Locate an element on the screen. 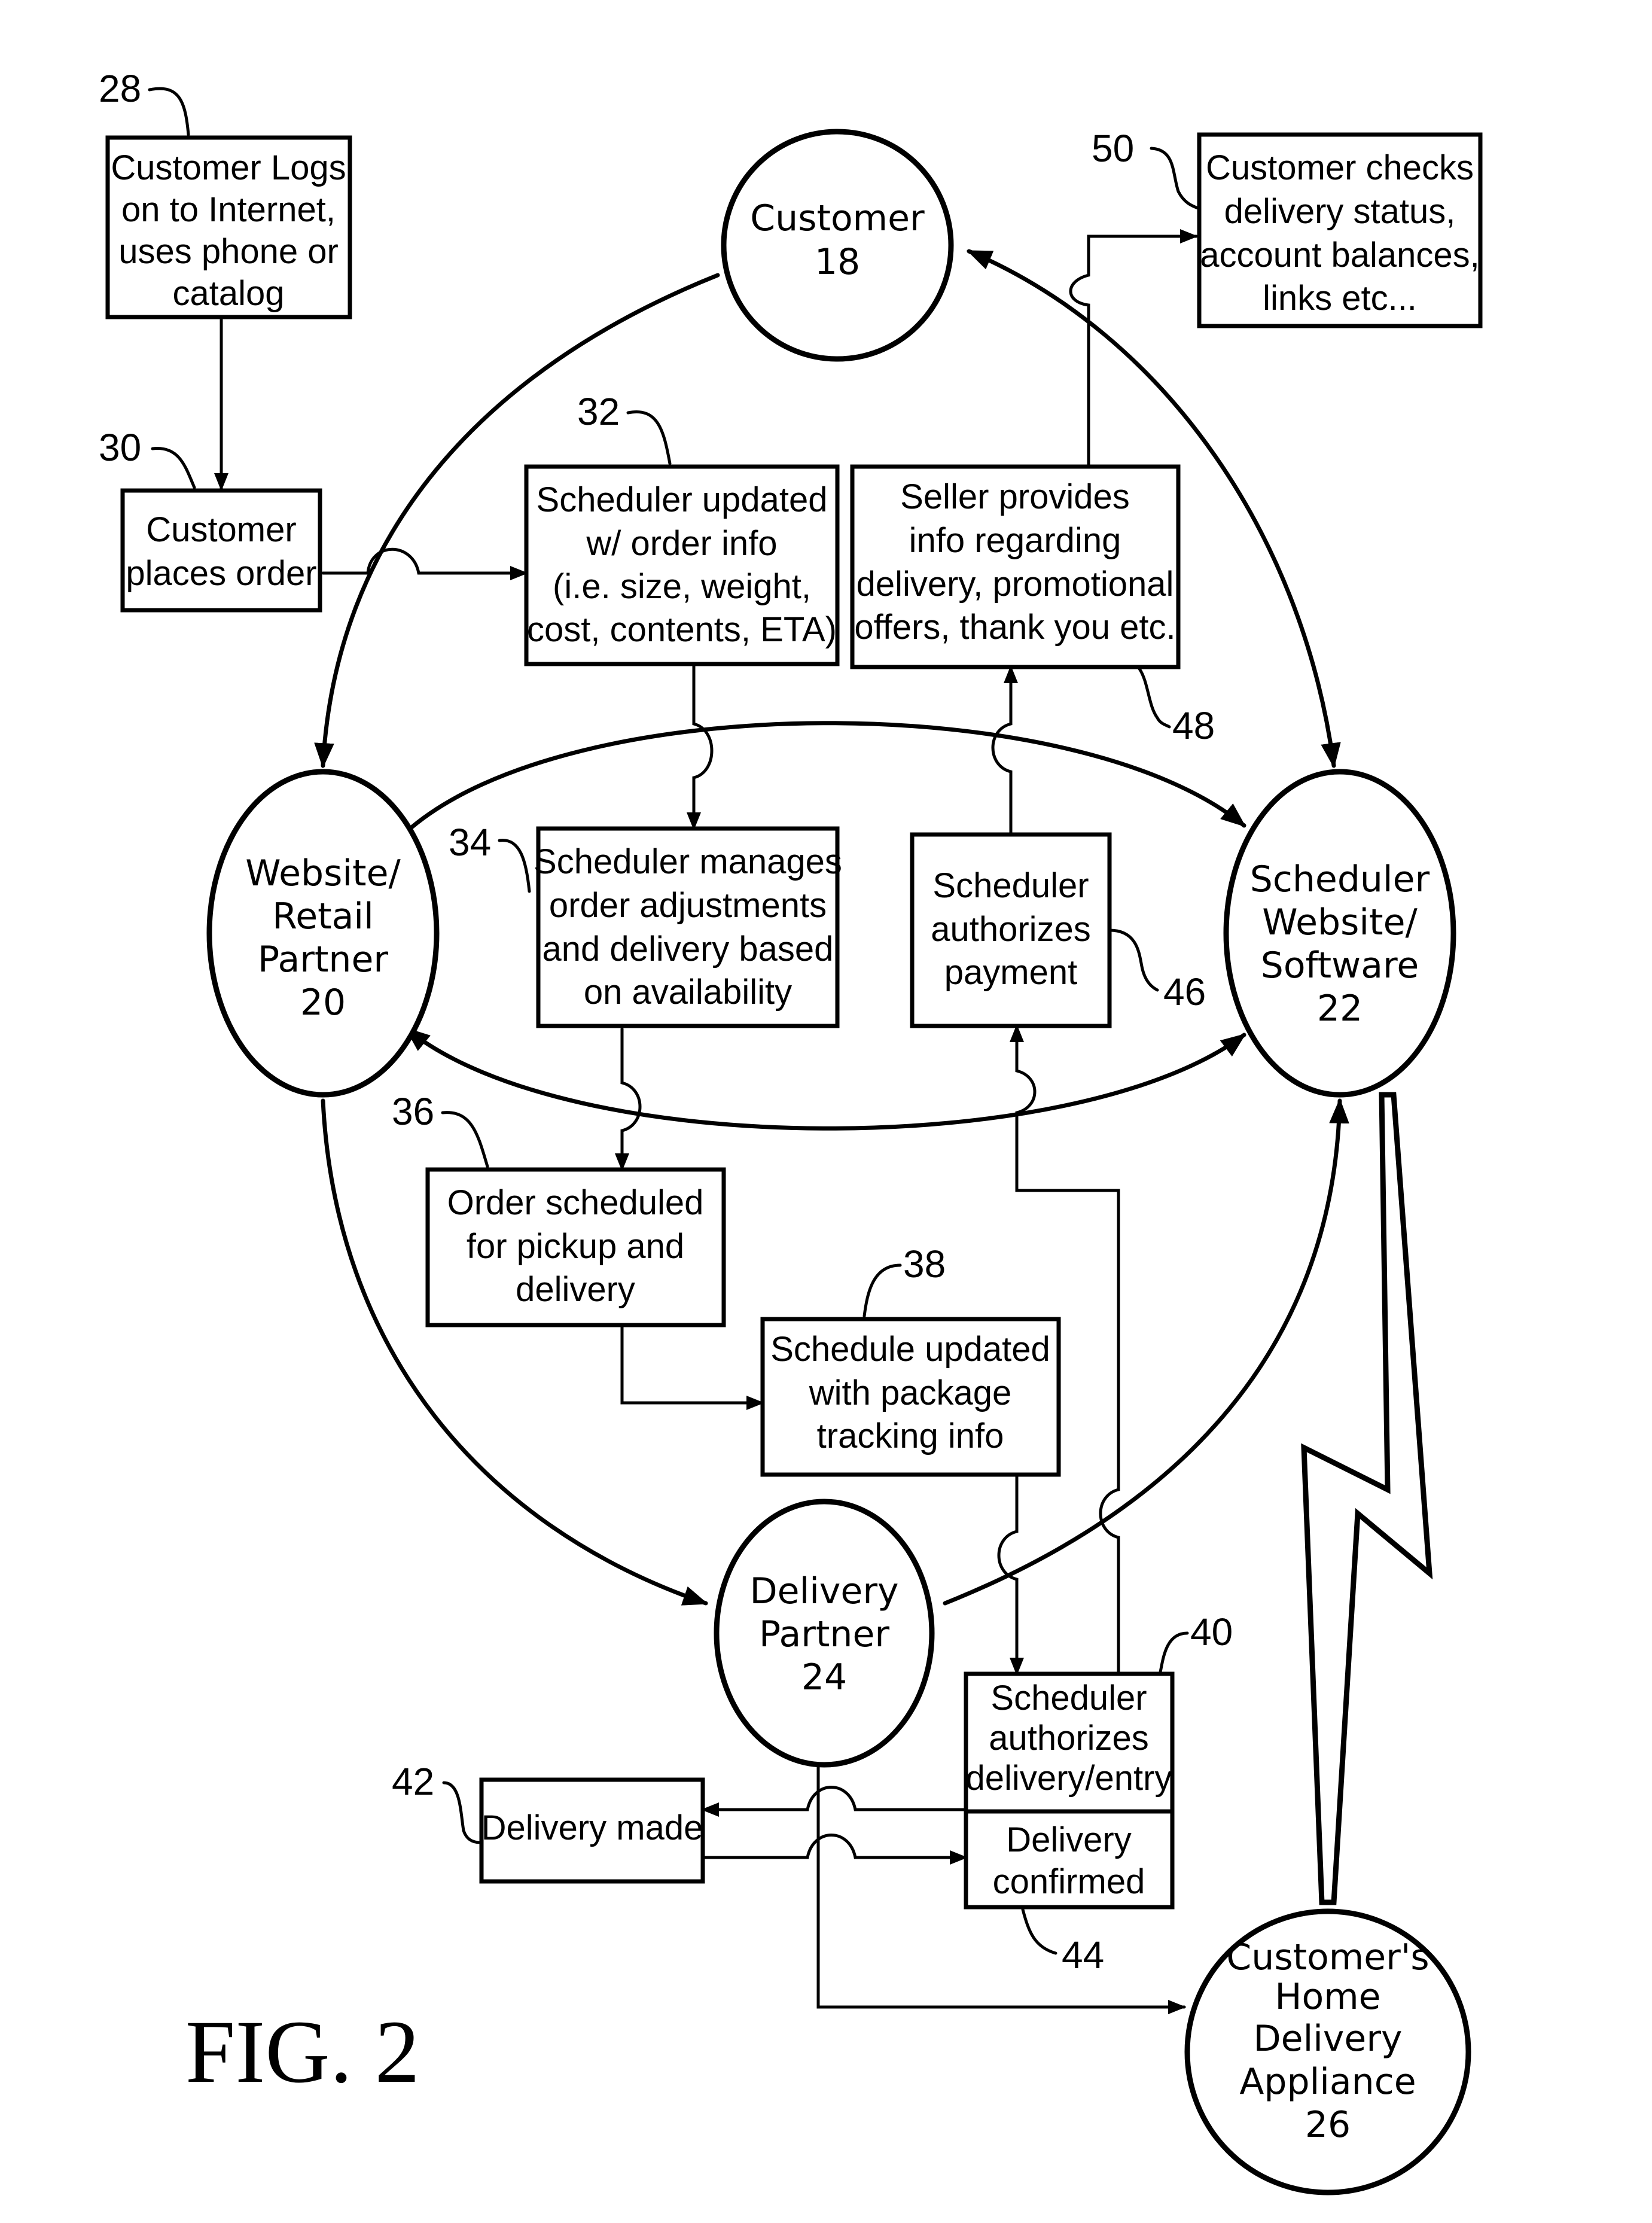 This screenshot has width=1652, height=2223. ref-label: 28 is located at coordinates (120, 88).